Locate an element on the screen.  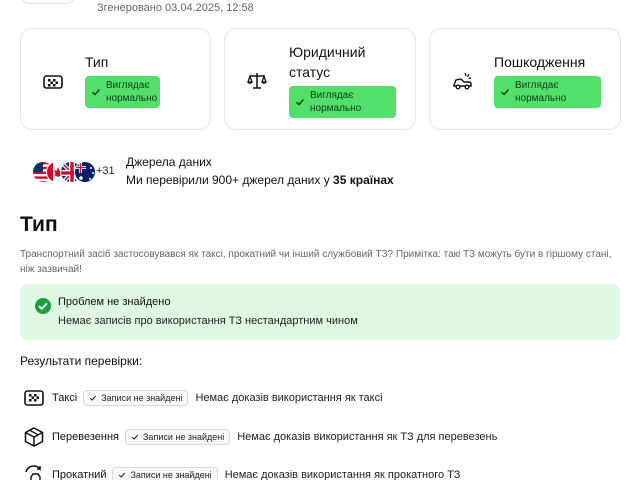
country-flags is located at coordinates (65, 172).